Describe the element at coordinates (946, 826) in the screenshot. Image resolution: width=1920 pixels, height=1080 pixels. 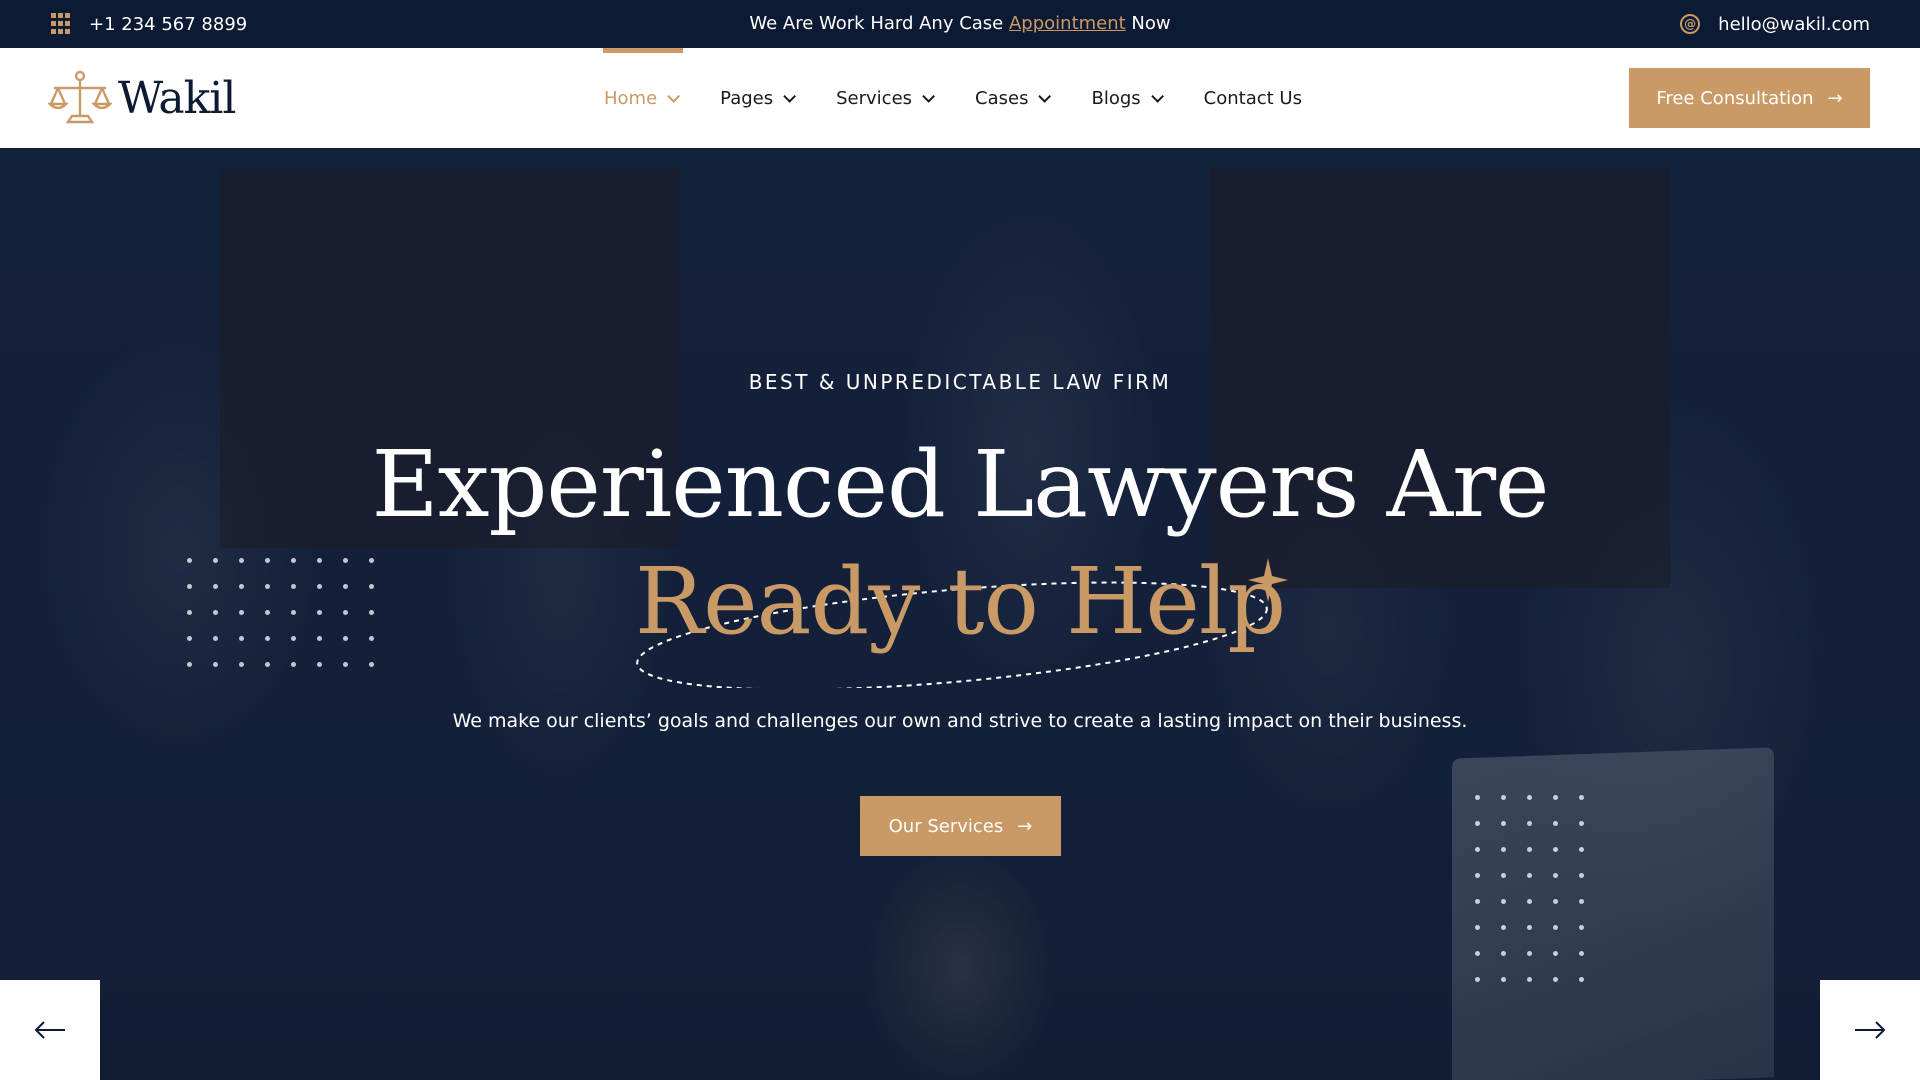
I see `button-label: Our Services` at that location.